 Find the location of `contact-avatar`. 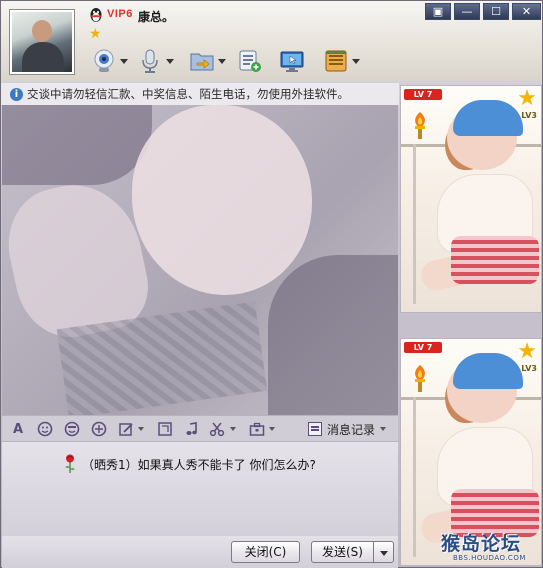

contact-avatar is located at coordinates (42, 42).